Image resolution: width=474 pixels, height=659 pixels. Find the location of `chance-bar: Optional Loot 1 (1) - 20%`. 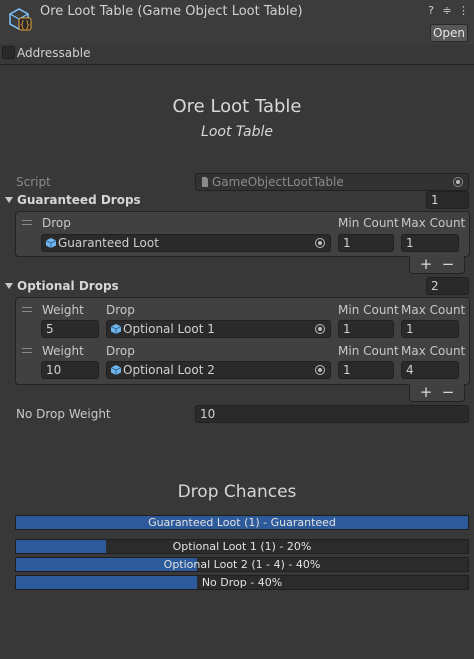

chance-bar: Optional Loot 1 (1) - 20% is located at coordinates (242, 546).